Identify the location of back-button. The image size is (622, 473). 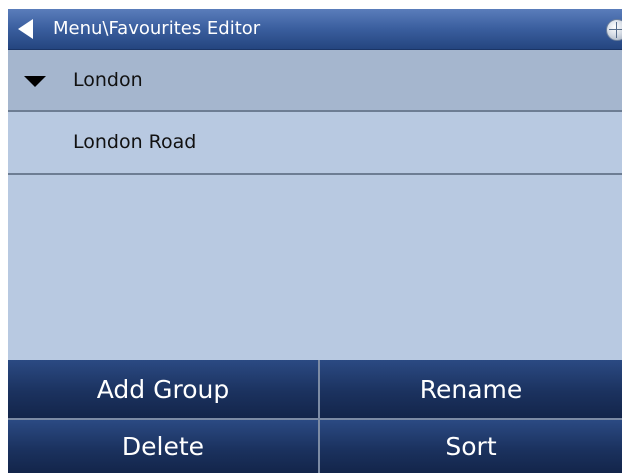
(25, 29).